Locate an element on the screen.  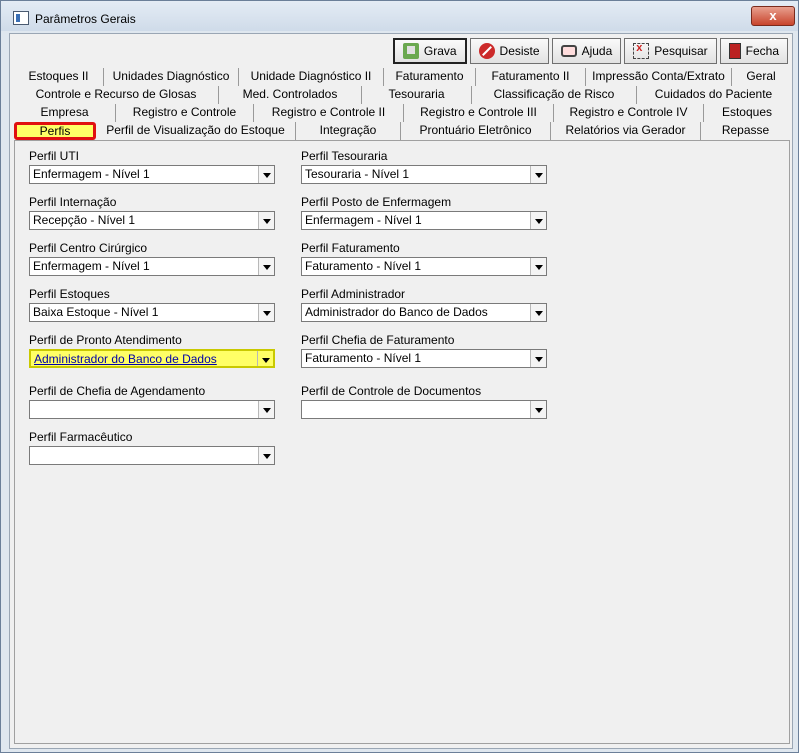
tab-registro-controle-iv: Registro e Controle IV is located at coordinates (629, 113).